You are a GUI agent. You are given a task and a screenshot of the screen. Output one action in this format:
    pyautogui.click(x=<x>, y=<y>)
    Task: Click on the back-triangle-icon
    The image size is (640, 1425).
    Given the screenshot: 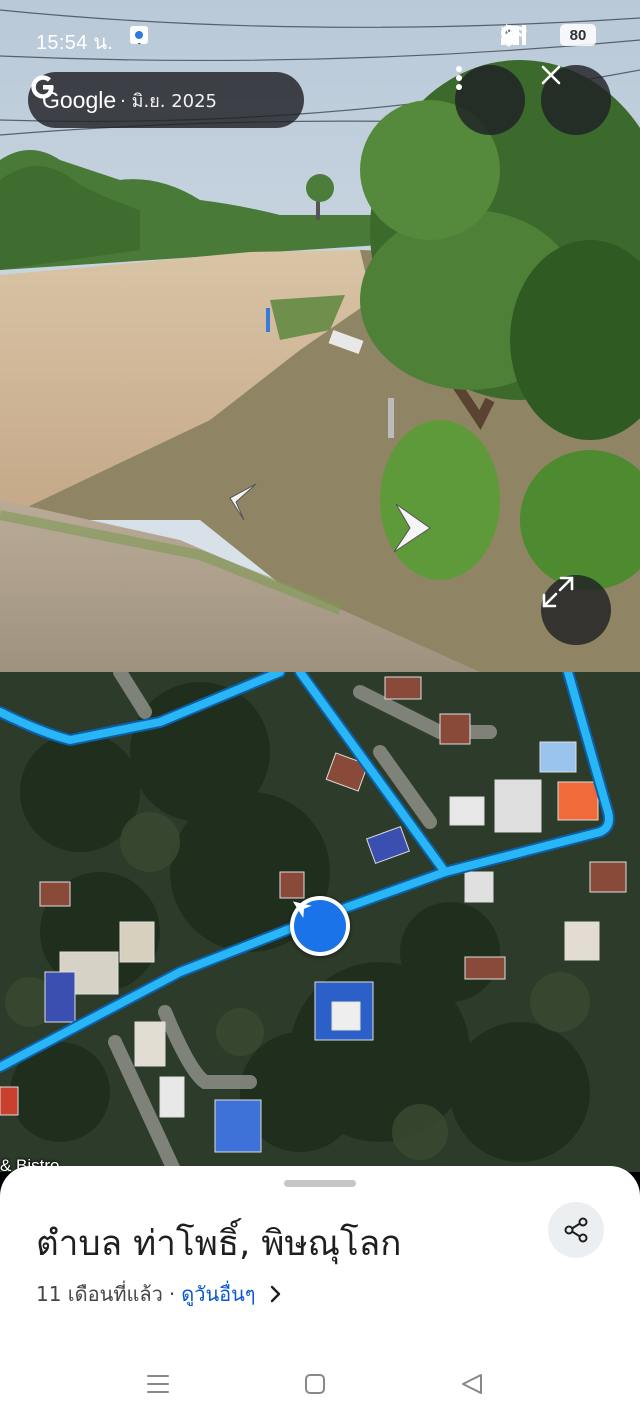 What is the action you would take?
    pyautogui.click(x=472, y=1384)
    